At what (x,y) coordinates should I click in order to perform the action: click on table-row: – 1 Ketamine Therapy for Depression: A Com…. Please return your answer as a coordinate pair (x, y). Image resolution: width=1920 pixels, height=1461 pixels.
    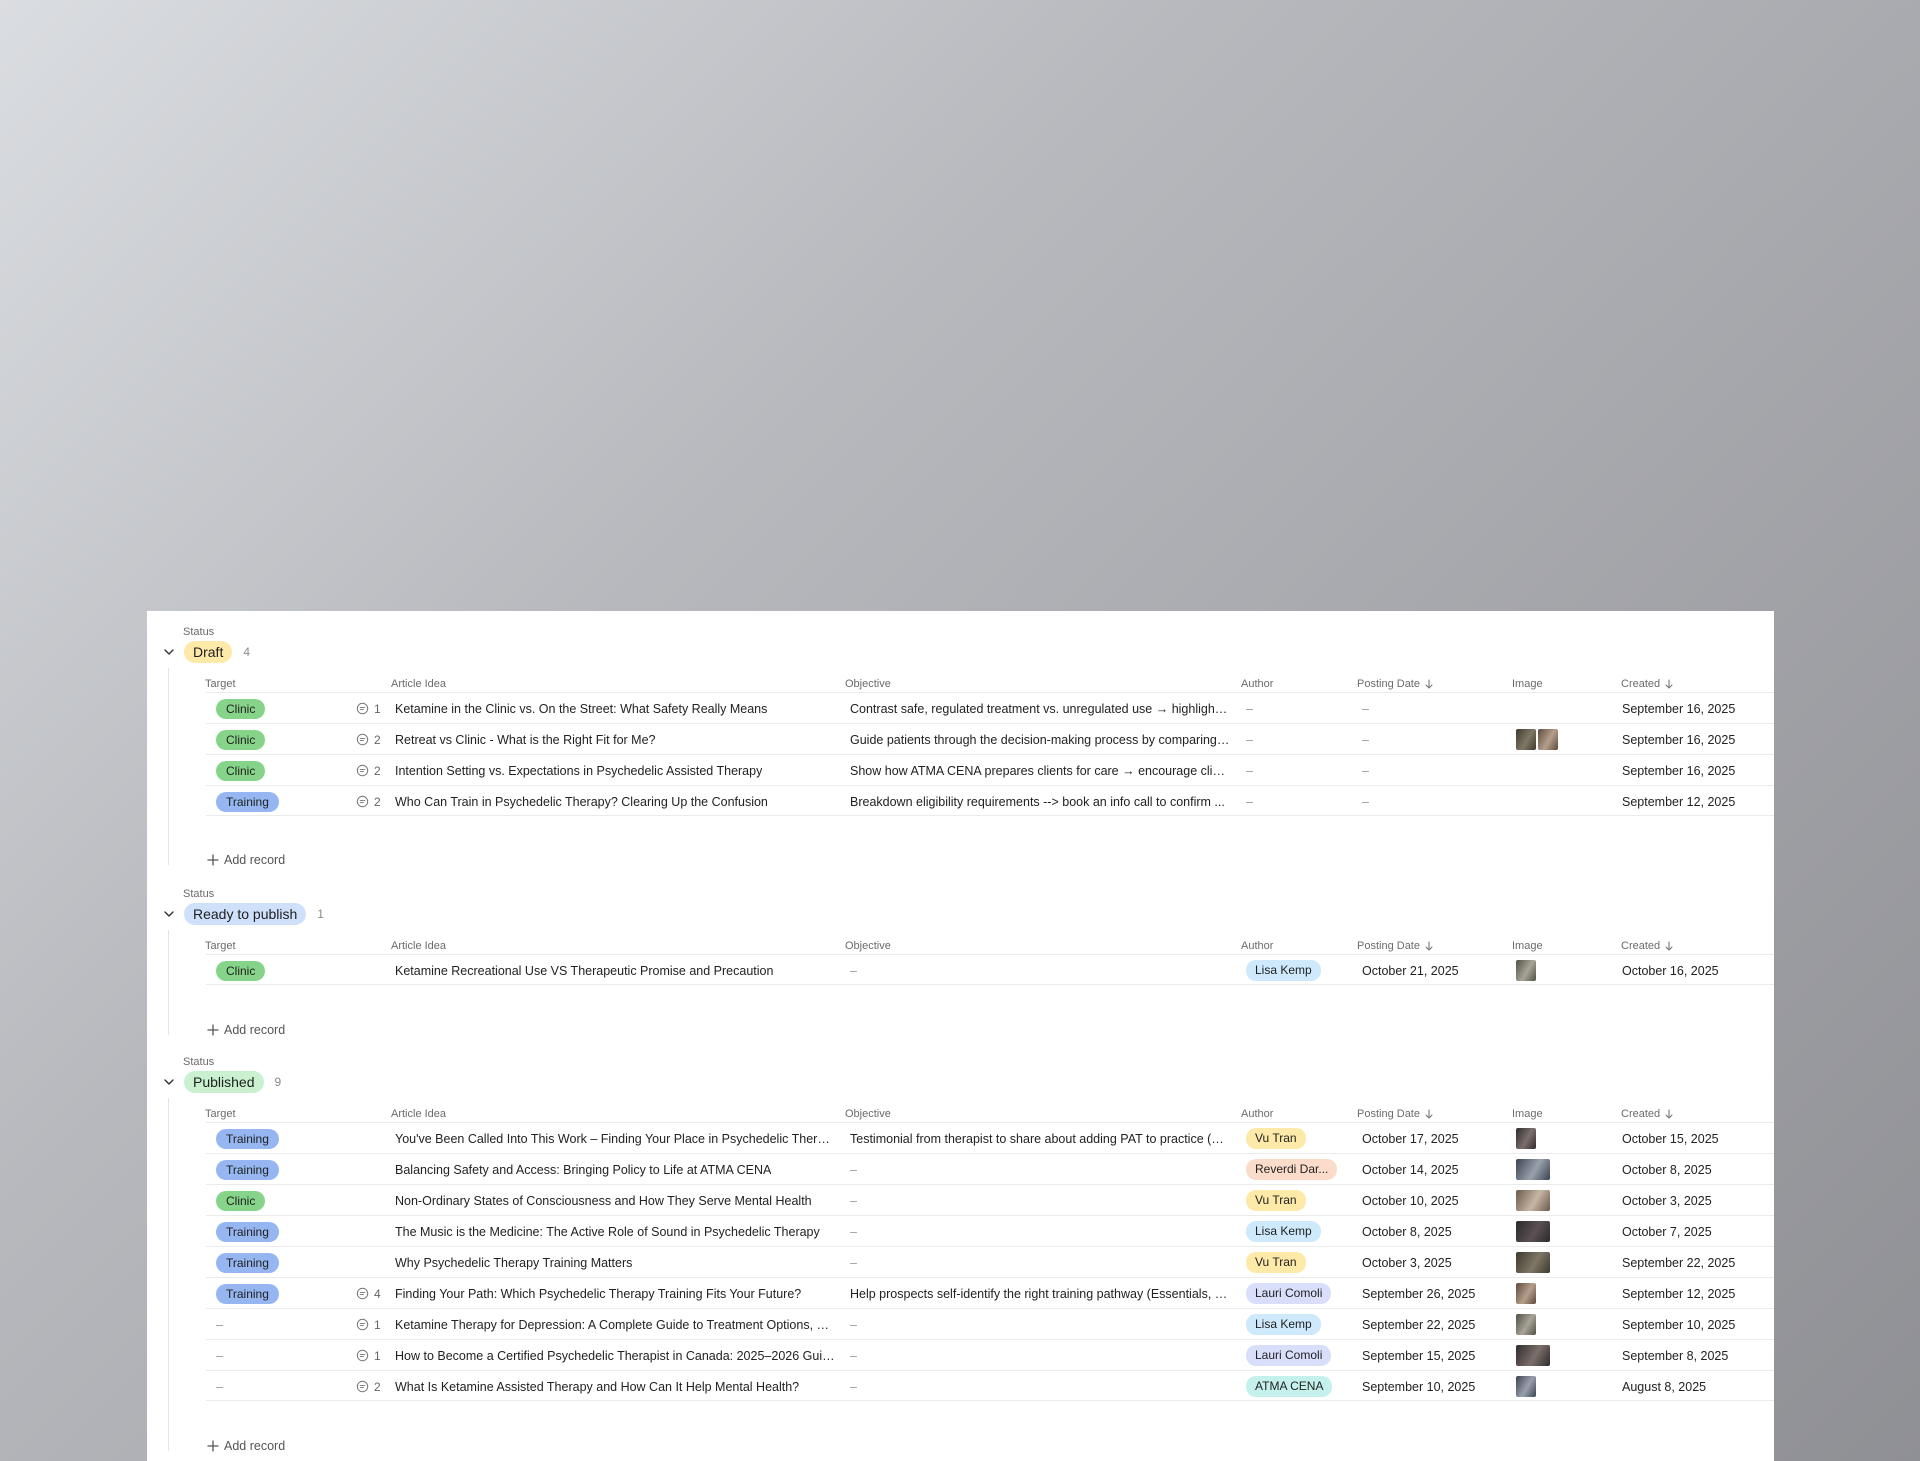
    Looking at the image, I should click on (990, 1323).